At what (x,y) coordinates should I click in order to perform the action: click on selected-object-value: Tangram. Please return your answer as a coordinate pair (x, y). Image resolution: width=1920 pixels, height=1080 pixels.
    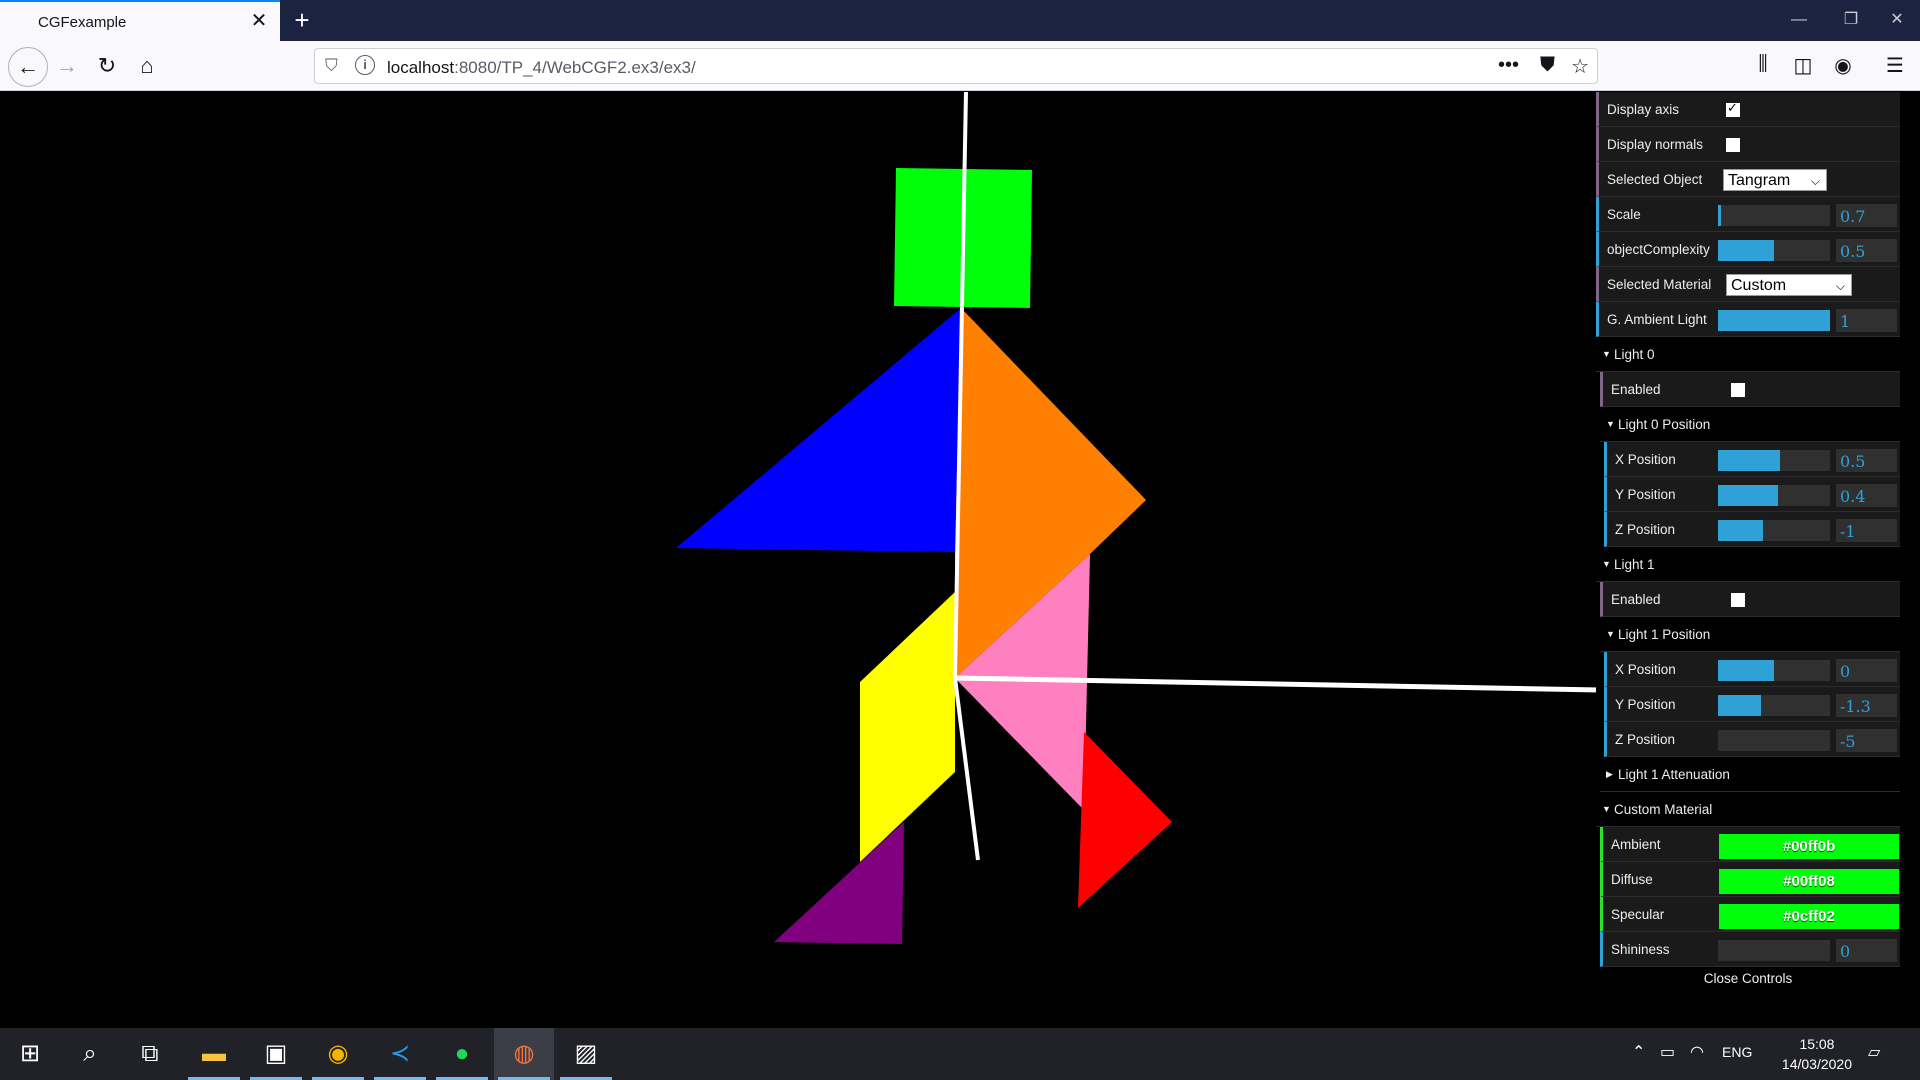
    Looking at the image, I should click on (1759, 180).